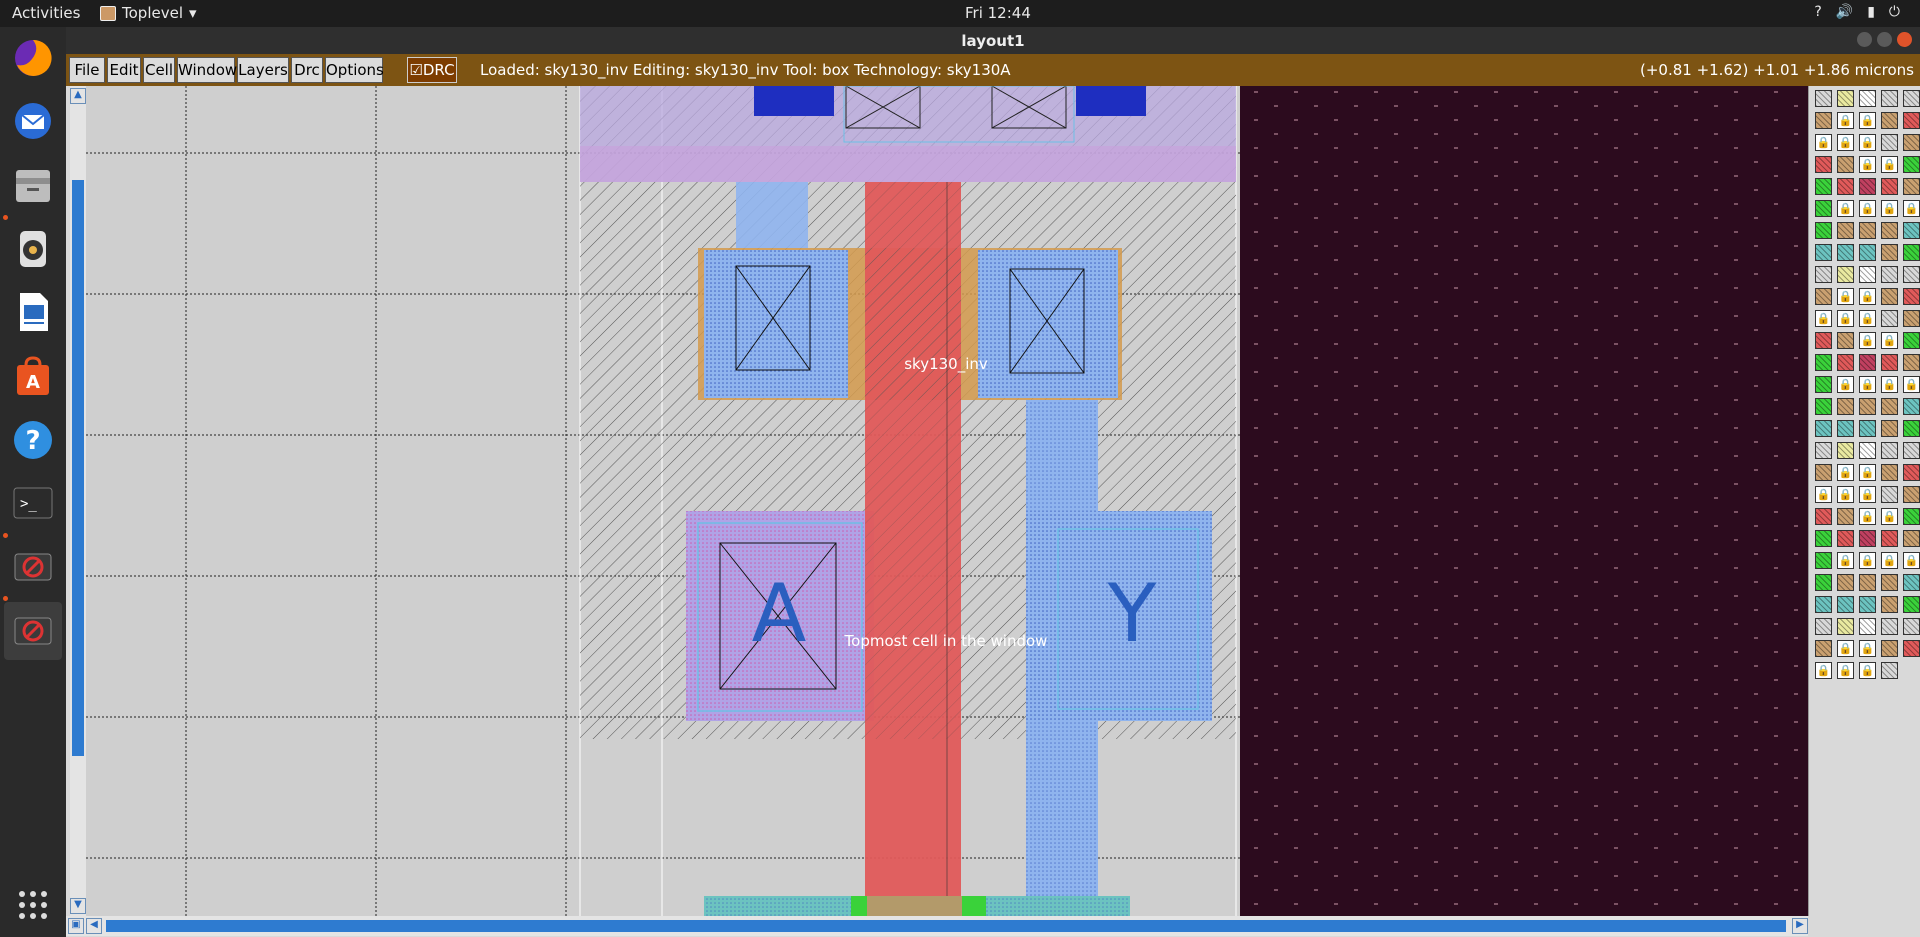  Describe the element at coordinates (124, 70) in the screenshot. I see `menu-edit: Edit` at that location.